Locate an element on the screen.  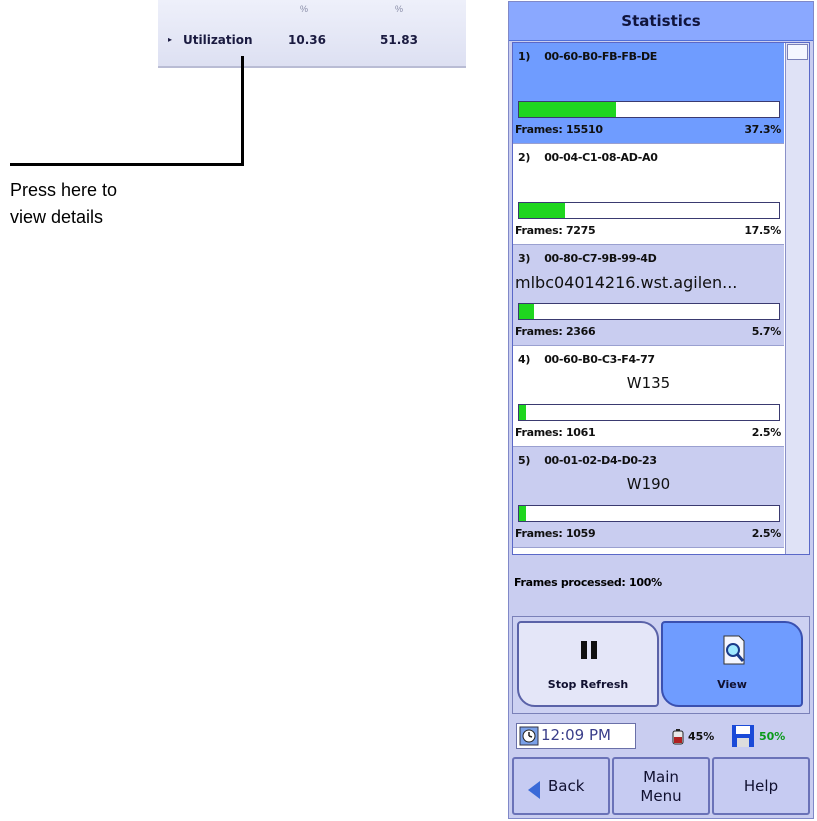
clock-time: 12:09 PM is located at coordinates (576, 735).